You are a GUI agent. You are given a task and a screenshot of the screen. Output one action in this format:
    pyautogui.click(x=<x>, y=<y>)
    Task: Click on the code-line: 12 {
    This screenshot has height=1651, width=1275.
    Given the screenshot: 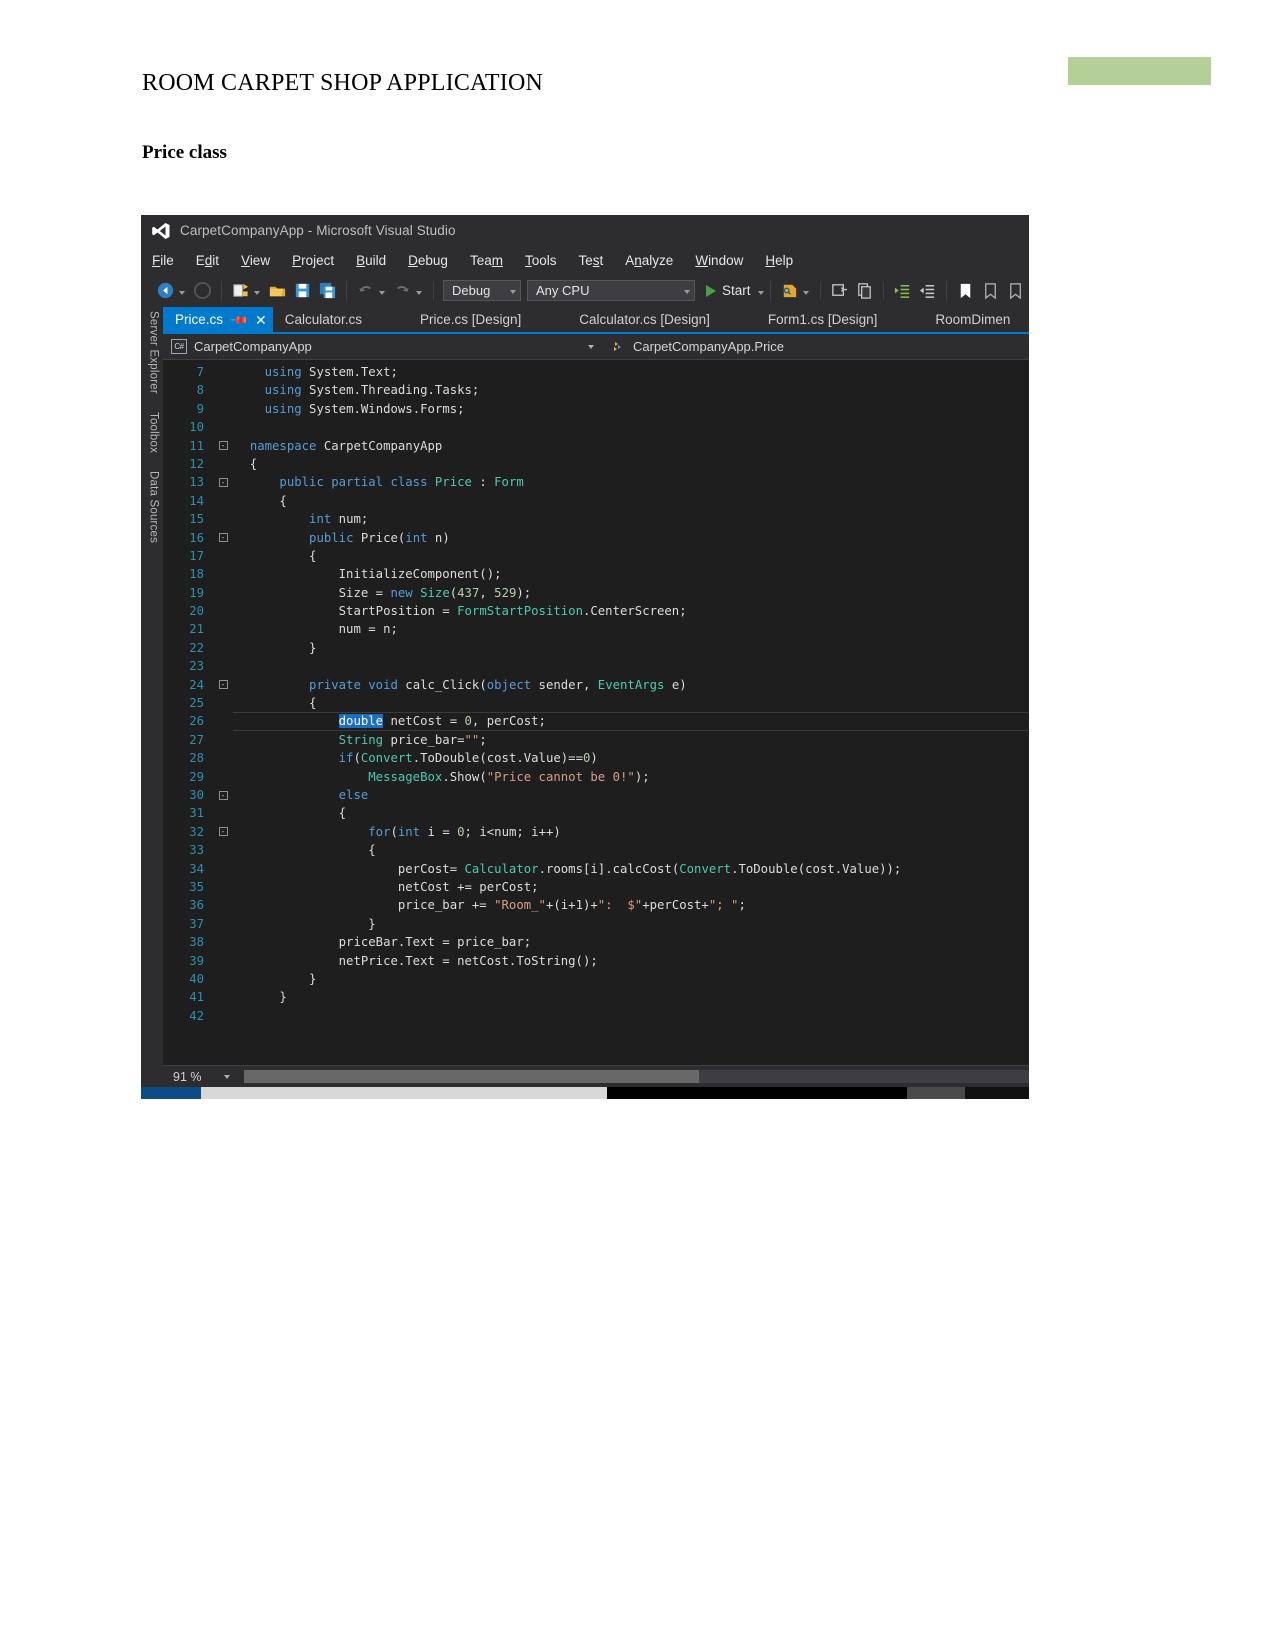 What is the action you would take?
    pyautogui.click(x=596, y=464)
    